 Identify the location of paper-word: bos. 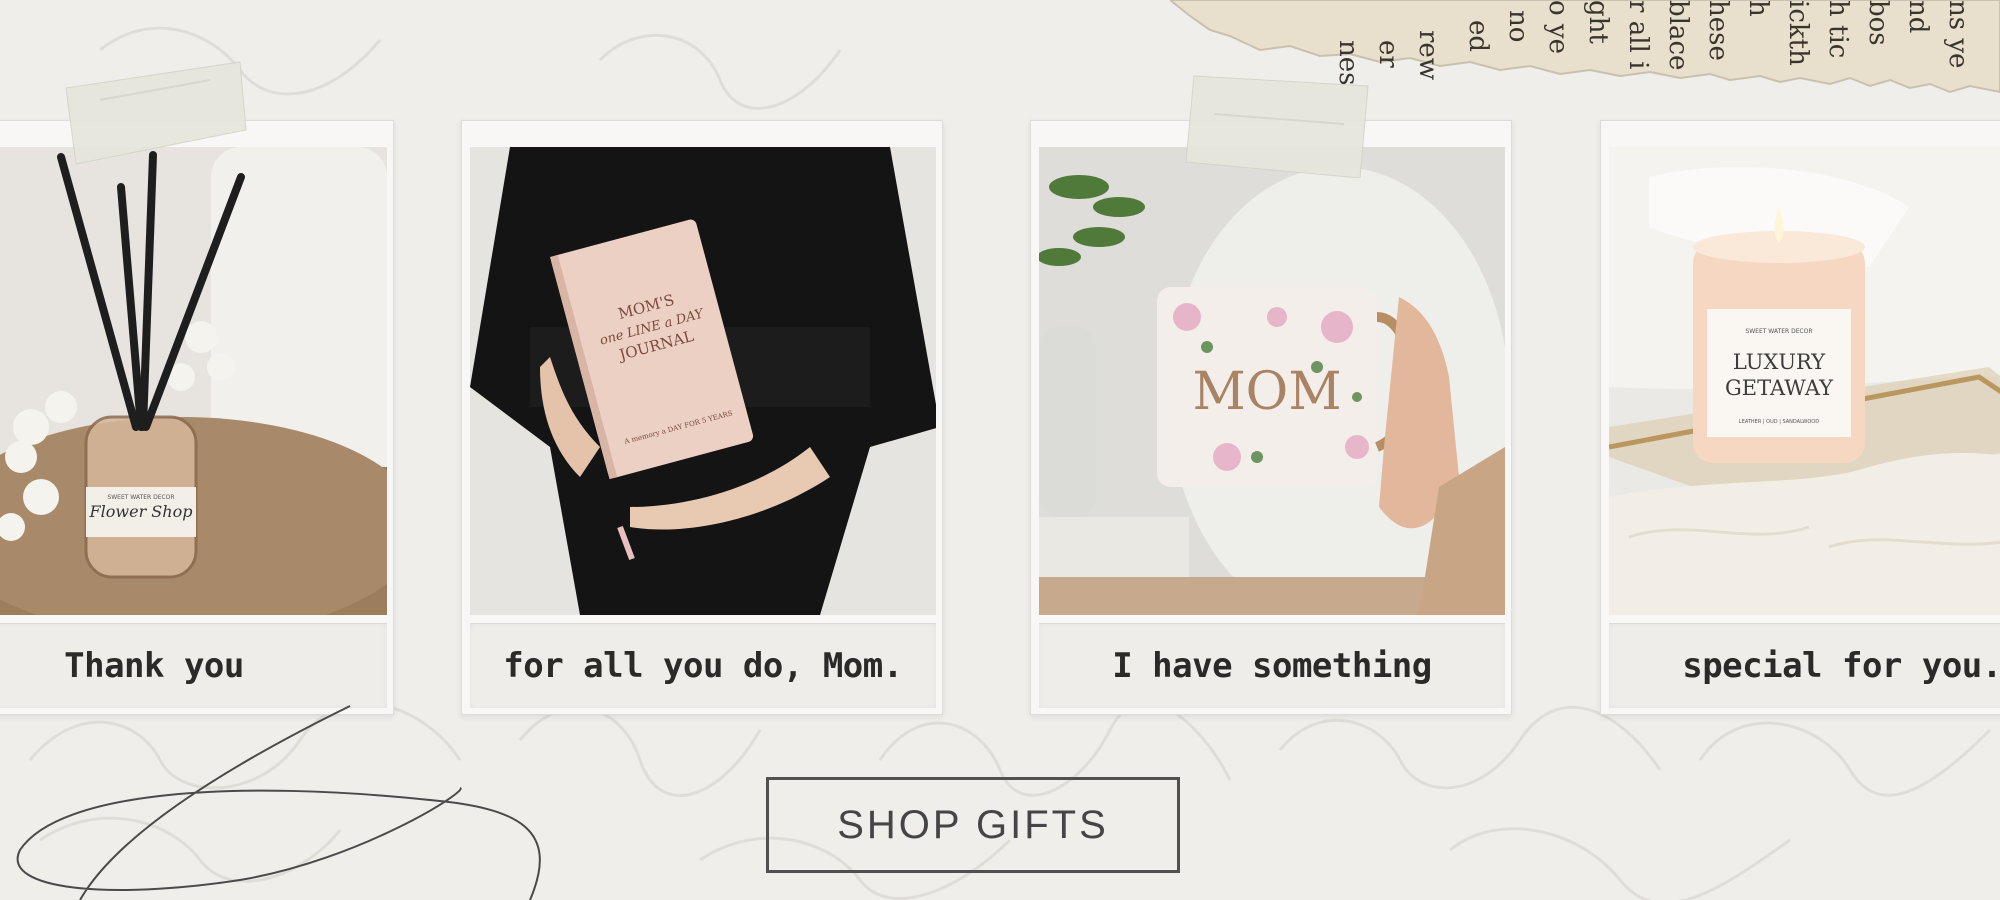
(1878, 23).